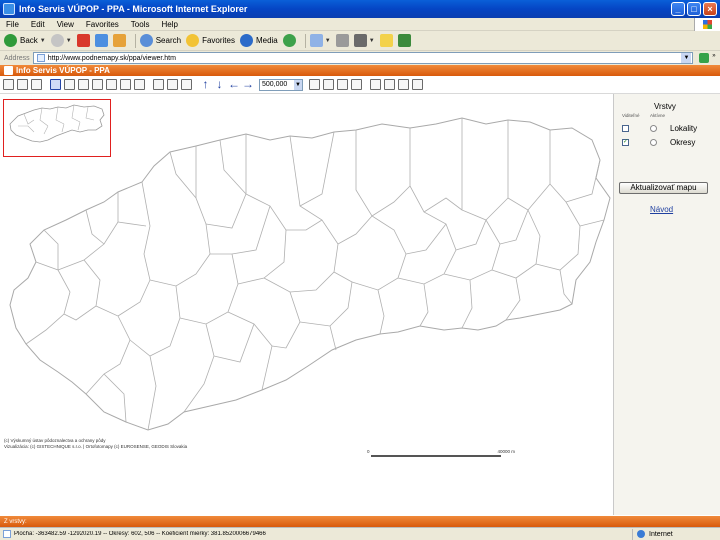  What do you see at coordinates (665, 106) in the screenshot?
I see `layers-title: Vrstvy` at bounding box center [665, 106].